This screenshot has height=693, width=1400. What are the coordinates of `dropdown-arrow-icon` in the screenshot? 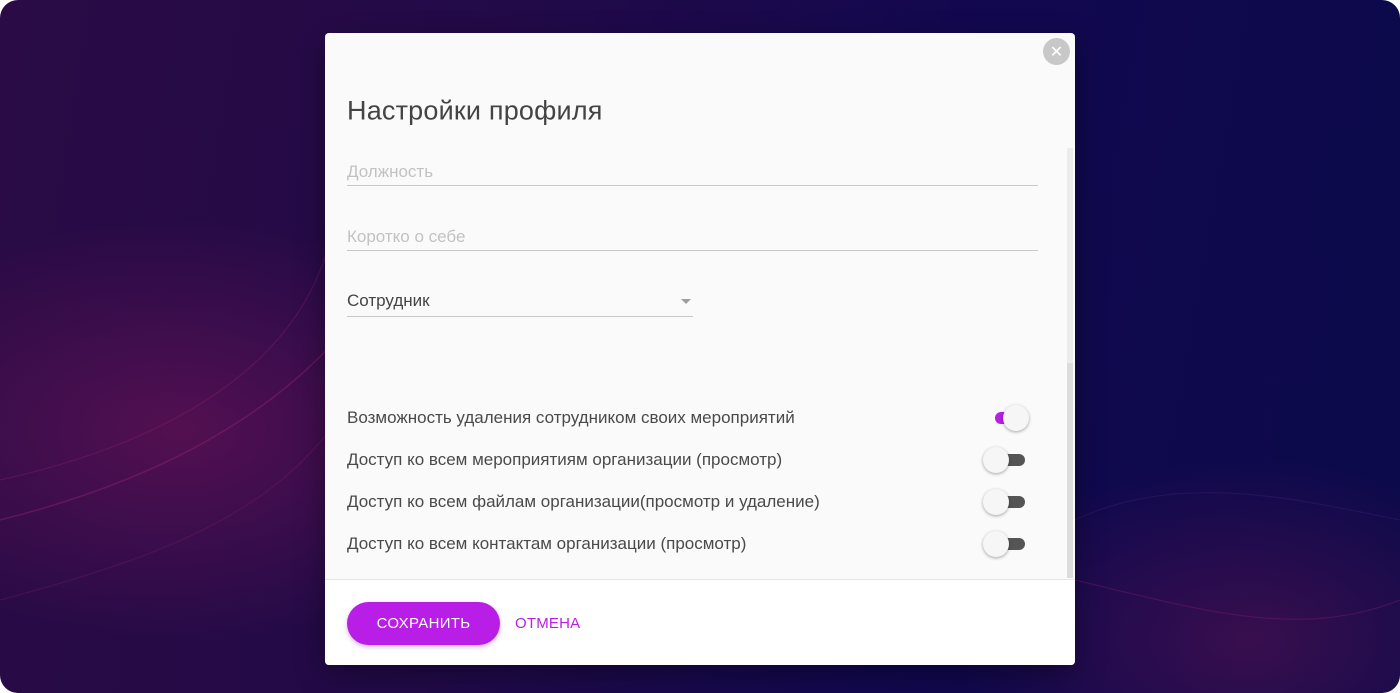 It's located at (686, 301).